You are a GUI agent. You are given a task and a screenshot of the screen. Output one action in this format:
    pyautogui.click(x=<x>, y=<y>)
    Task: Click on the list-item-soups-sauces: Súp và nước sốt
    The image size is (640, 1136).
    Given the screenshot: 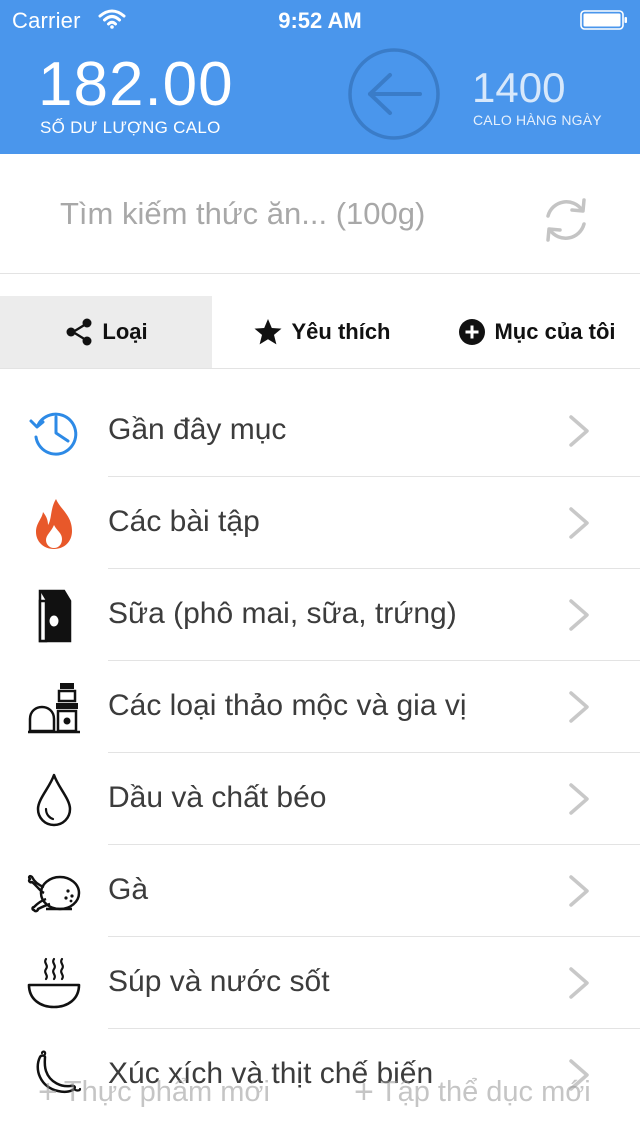 What is the action you would take?
    pyautogui.click(x=320, y=983)
    